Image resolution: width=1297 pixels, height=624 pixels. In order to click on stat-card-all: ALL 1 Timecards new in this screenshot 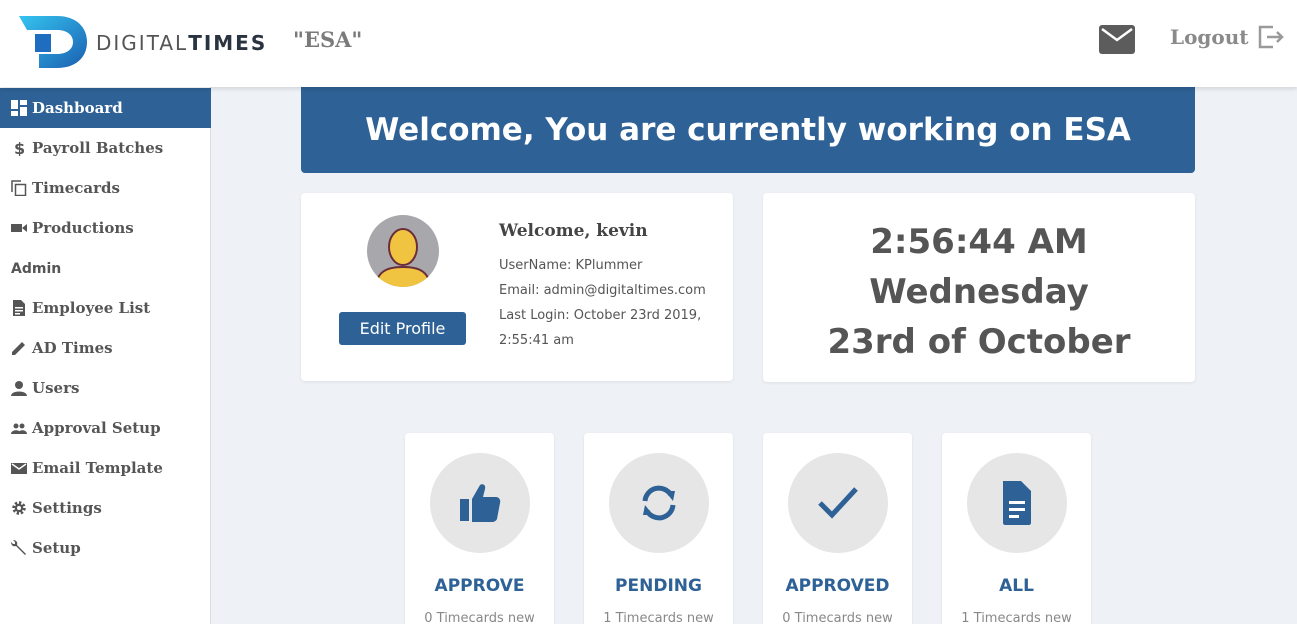, I will do `click(1016, 528)`.